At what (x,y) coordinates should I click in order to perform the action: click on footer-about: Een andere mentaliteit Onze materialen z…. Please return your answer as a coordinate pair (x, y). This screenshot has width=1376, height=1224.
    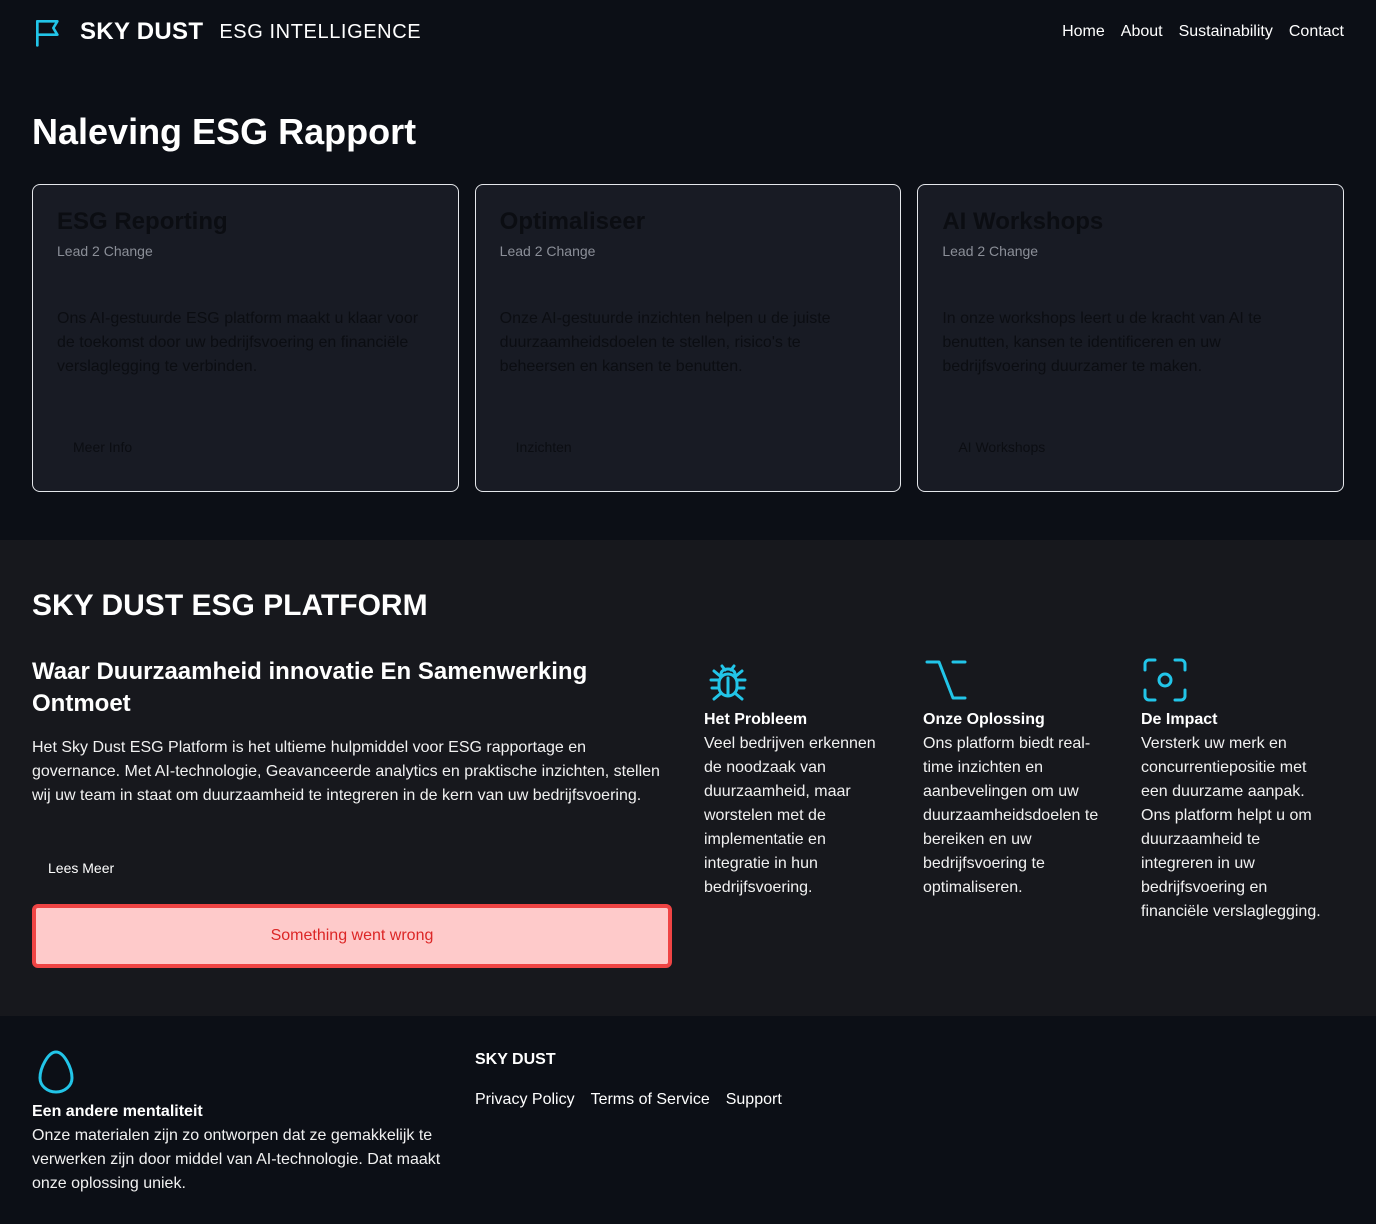
    Looking at the image, I should click on (247, 1122).